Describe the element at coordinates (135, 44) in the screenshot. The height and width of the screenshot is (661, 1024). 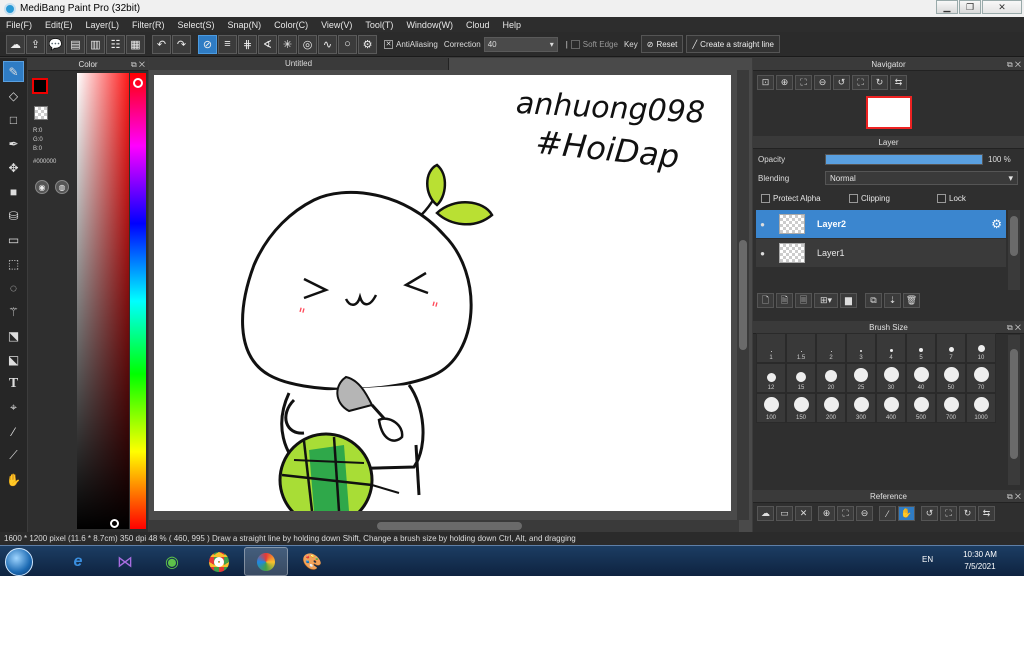
I see `grid-button: ▦` at that location.